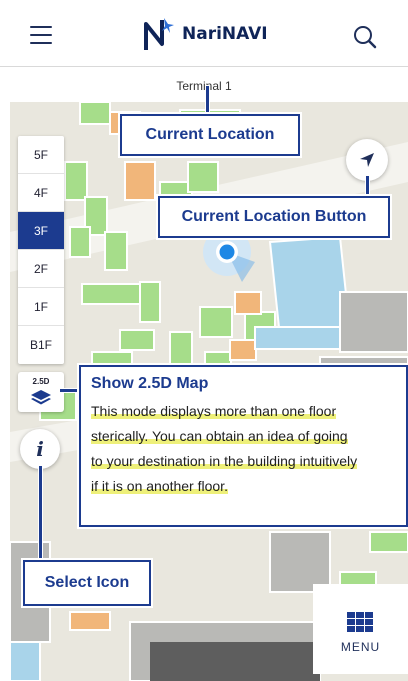 The image size is (408, 681). I want to click on hamburger-icon, so click(41, 35).